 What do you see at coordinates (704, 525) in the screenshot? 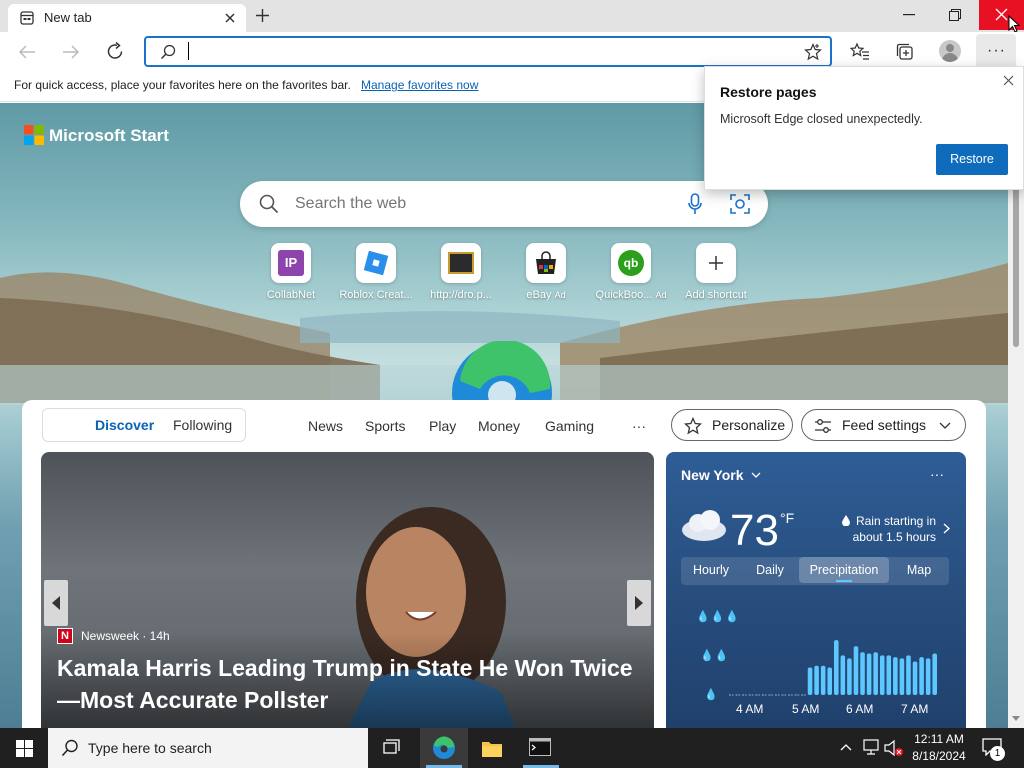
I see `cloudy-weather-icon` at bounding box center [704, 525].